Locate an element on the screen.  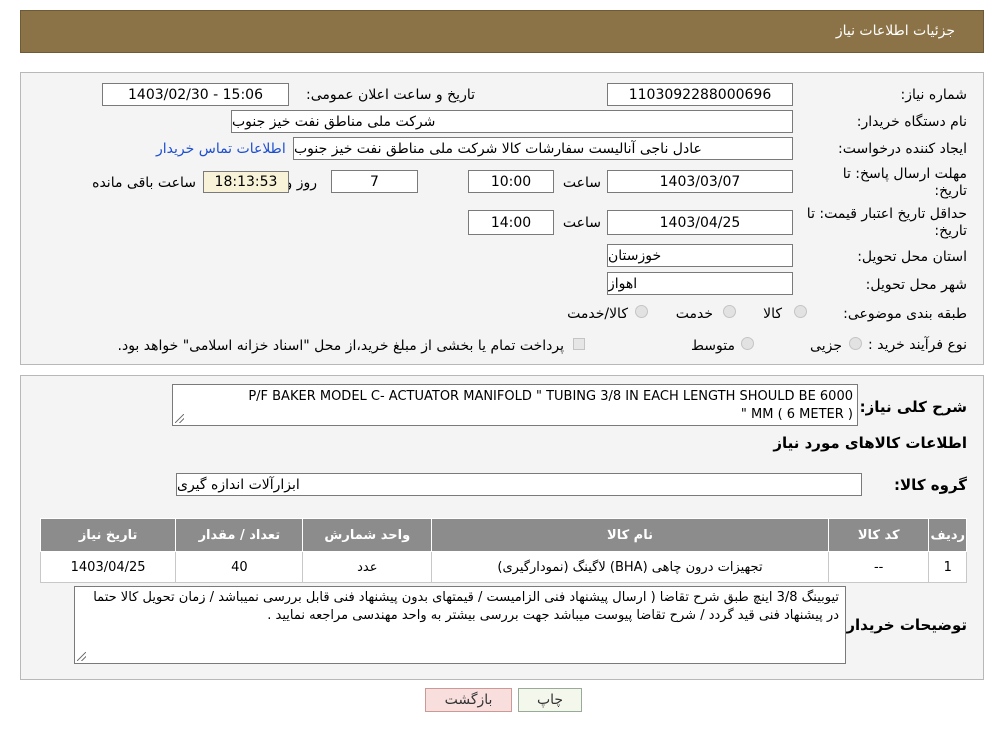
process-radio-medium is located at coordinates (747, 343).